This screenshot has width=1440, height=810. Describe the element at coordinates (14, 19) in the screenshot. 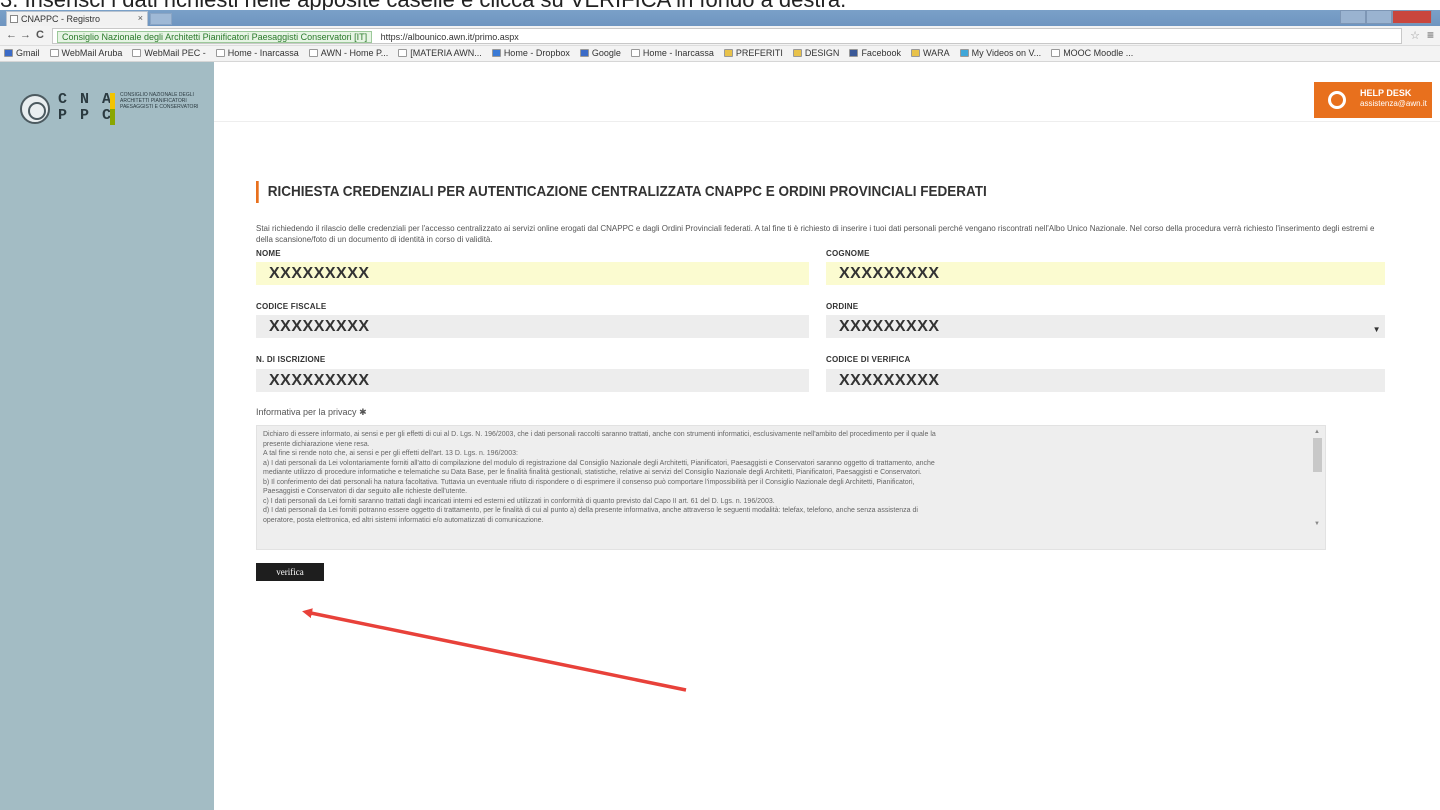

I see `page-favicon-icon` at that location.